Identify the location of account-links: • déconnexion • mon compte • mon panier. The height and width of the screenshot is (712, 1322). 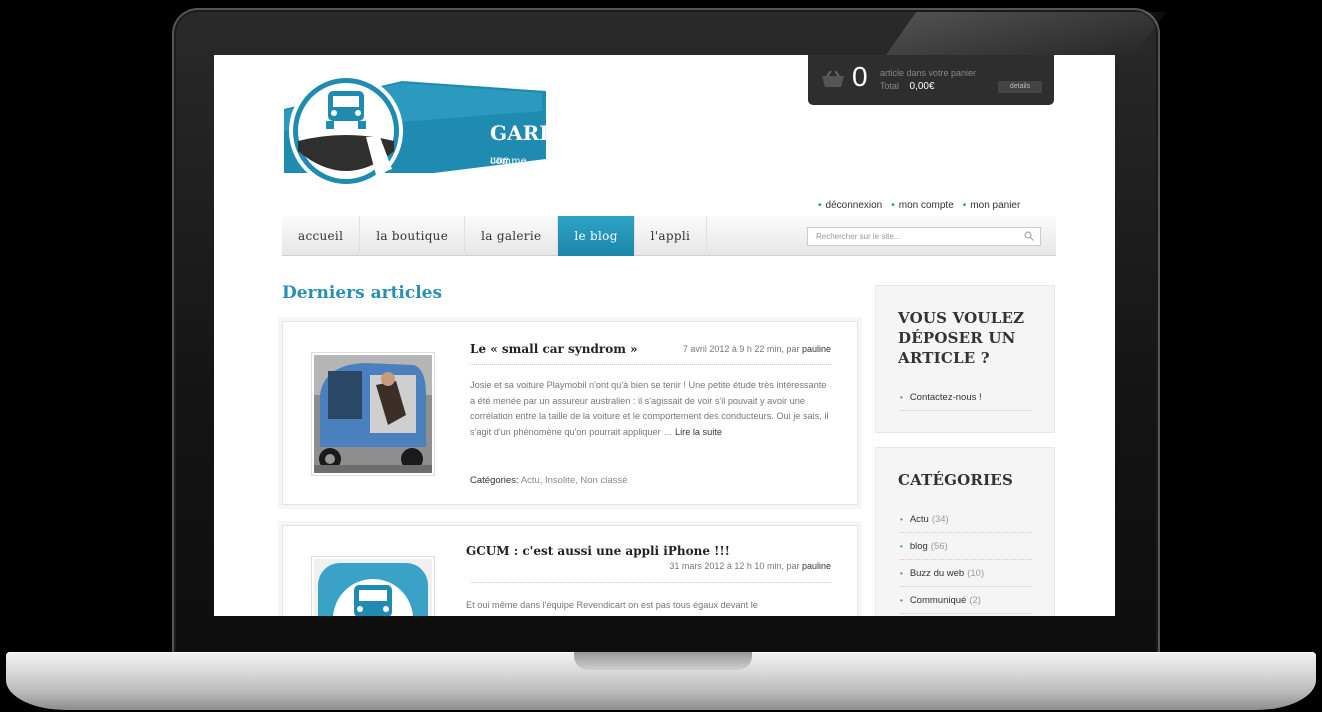
(919, 205).